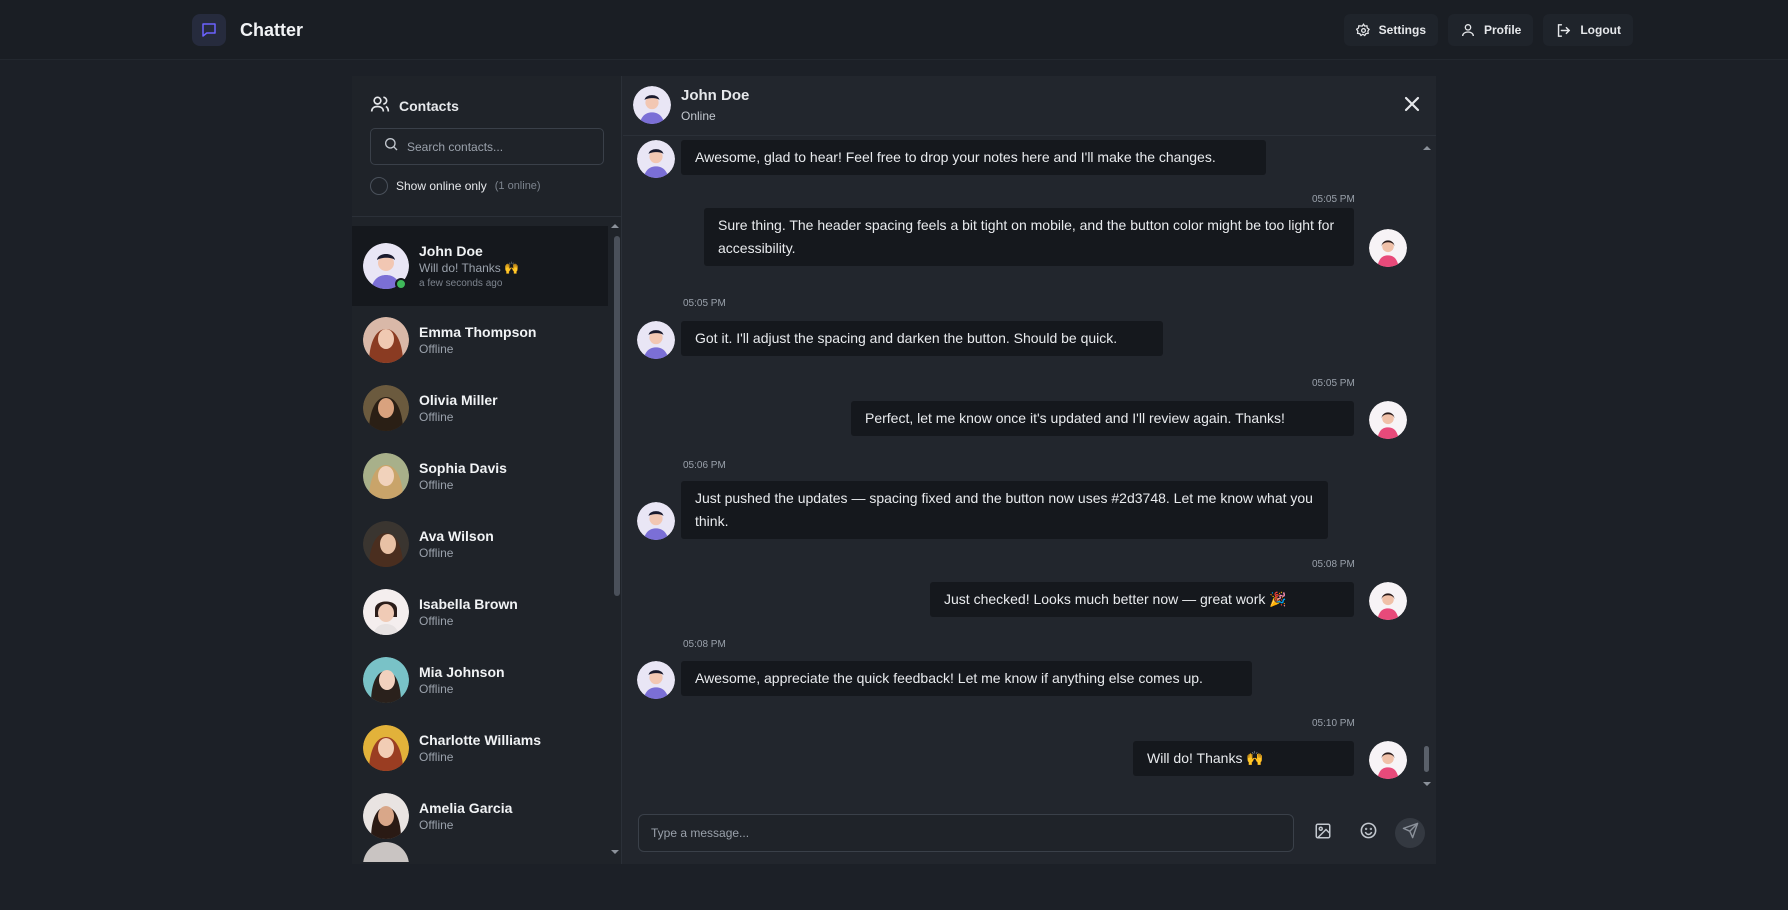  I want to click on contact-name: Isabella Brown, so click(468, 603).